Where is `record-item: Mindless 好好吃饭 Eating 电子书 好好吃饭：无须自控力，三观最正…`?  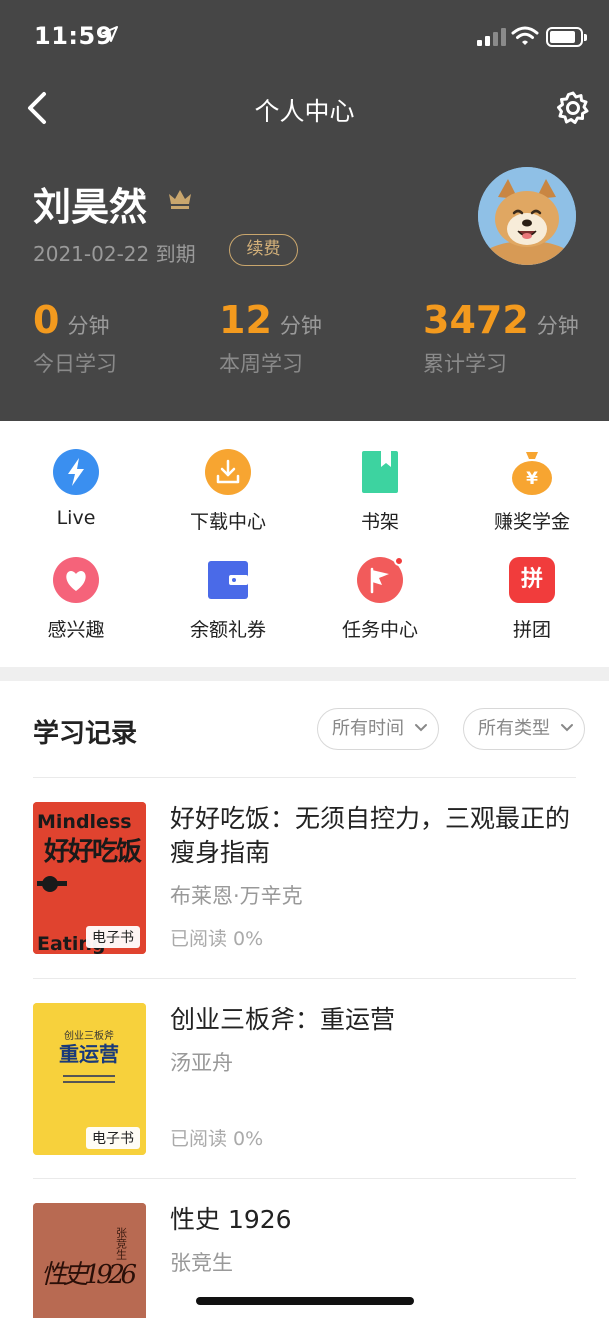 record-item: Mindless 好好吃饭 Eating 电子书 好好吃饭：无须自控力，三观最正… is located at coordinates (304, 878).